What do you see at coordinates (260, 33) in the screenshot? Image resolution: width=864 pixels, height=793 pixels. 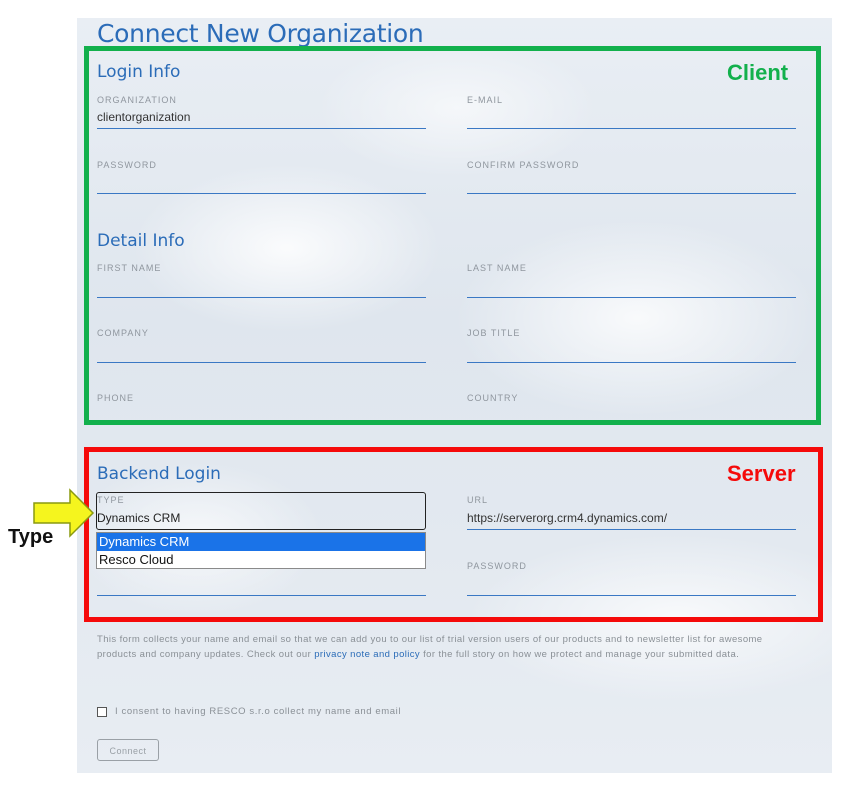 I see `page-title: Connect New Organization` at bounding box center [260, 33].